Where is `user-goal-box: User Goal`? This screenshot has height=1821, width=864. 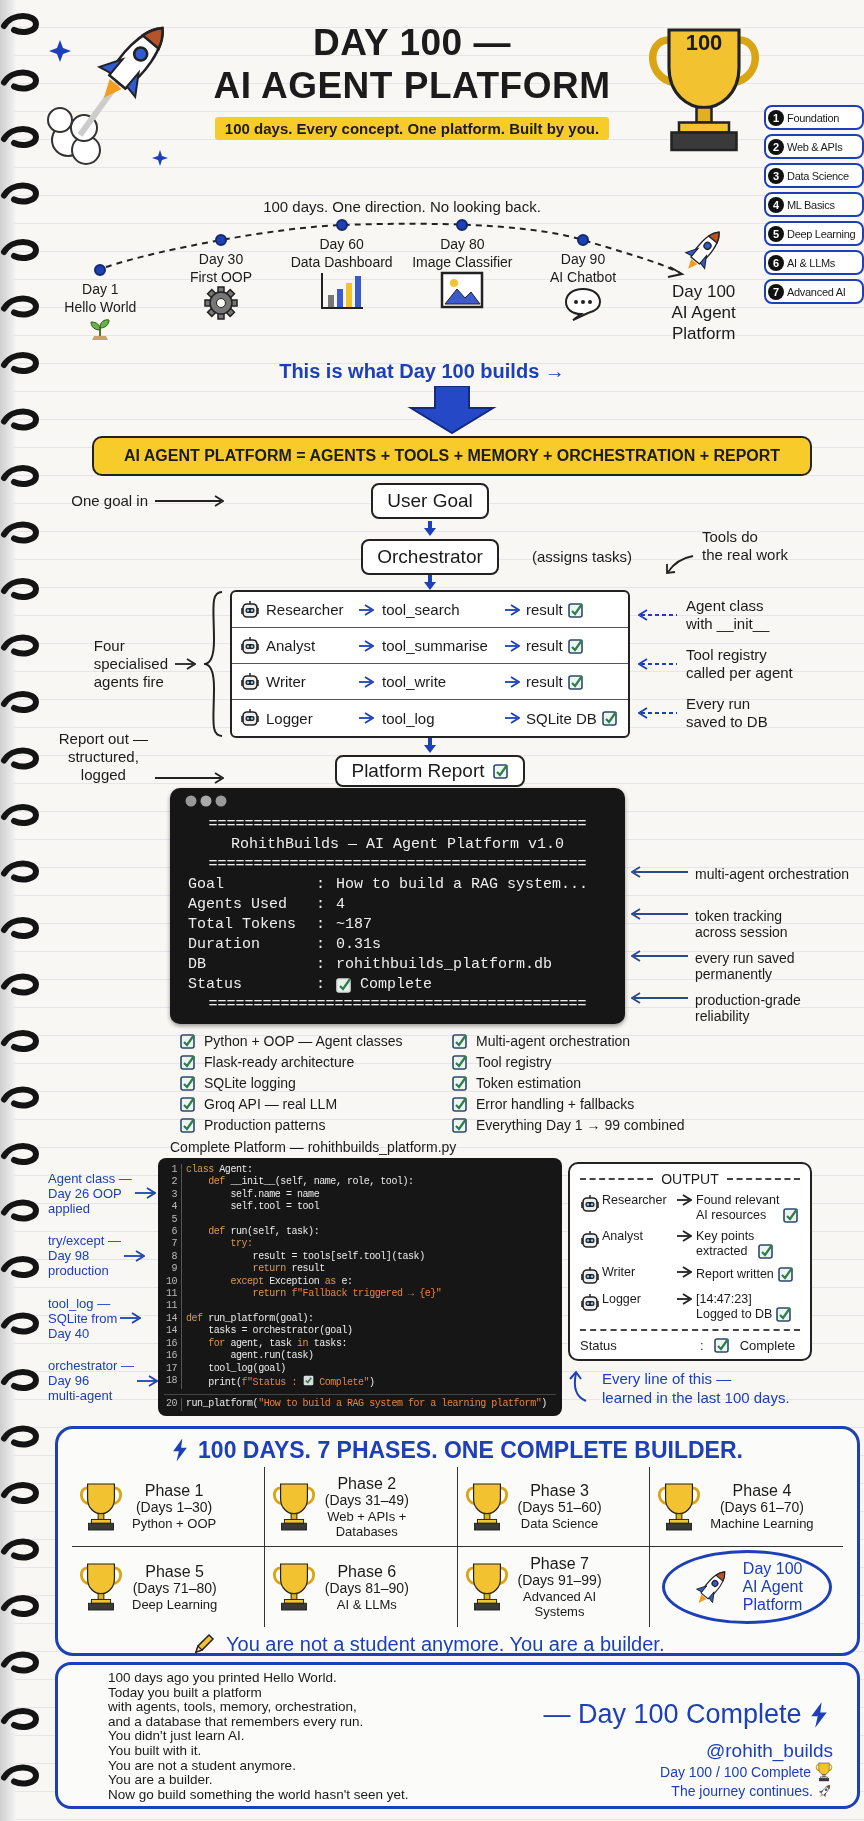 user-goal-box: User Goal is located at coordinates (430, 501).